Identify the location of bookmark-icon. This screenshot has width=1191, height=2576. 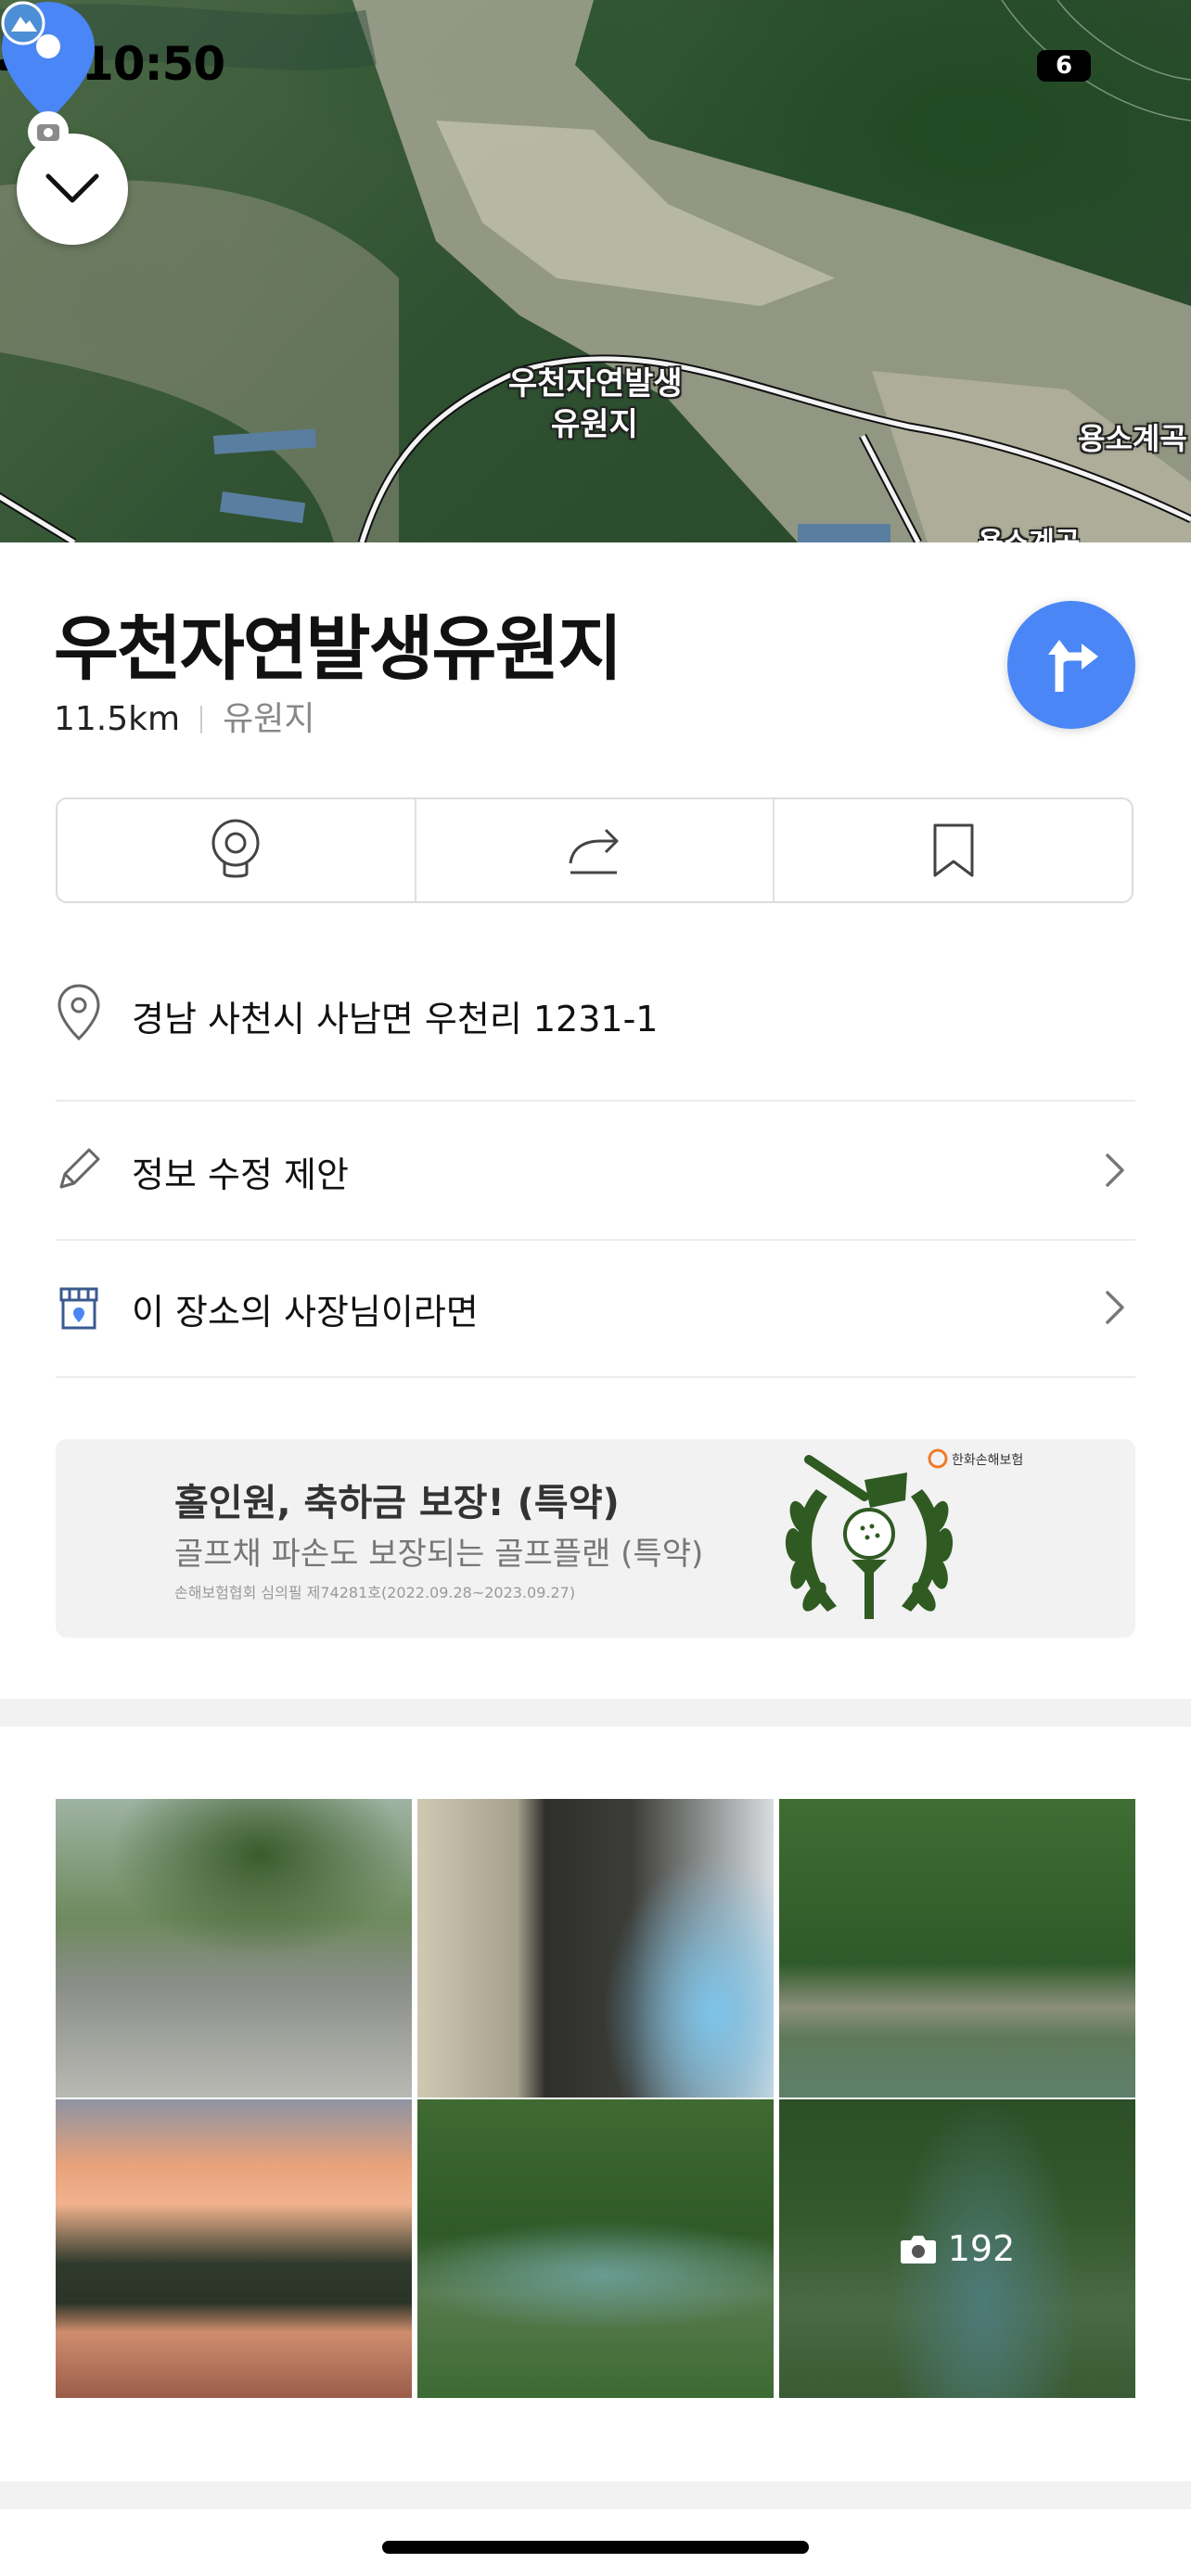
(953, 850).